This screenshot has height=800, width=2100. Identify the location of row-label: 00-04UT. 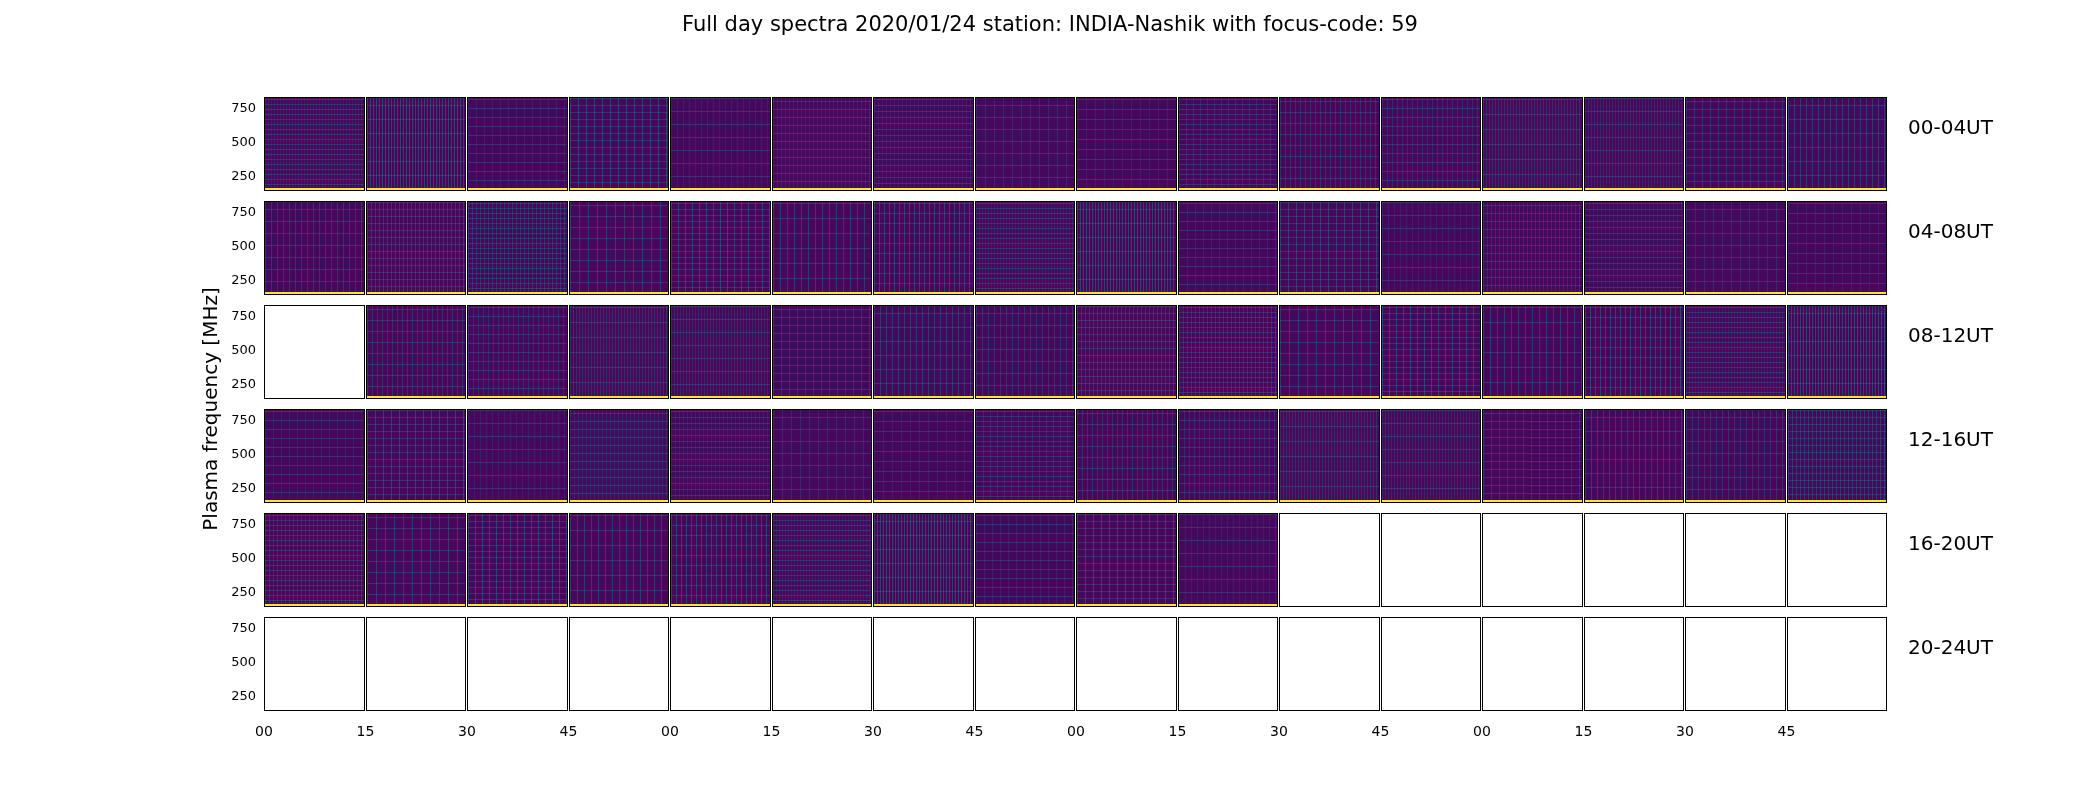
(1950, 127).